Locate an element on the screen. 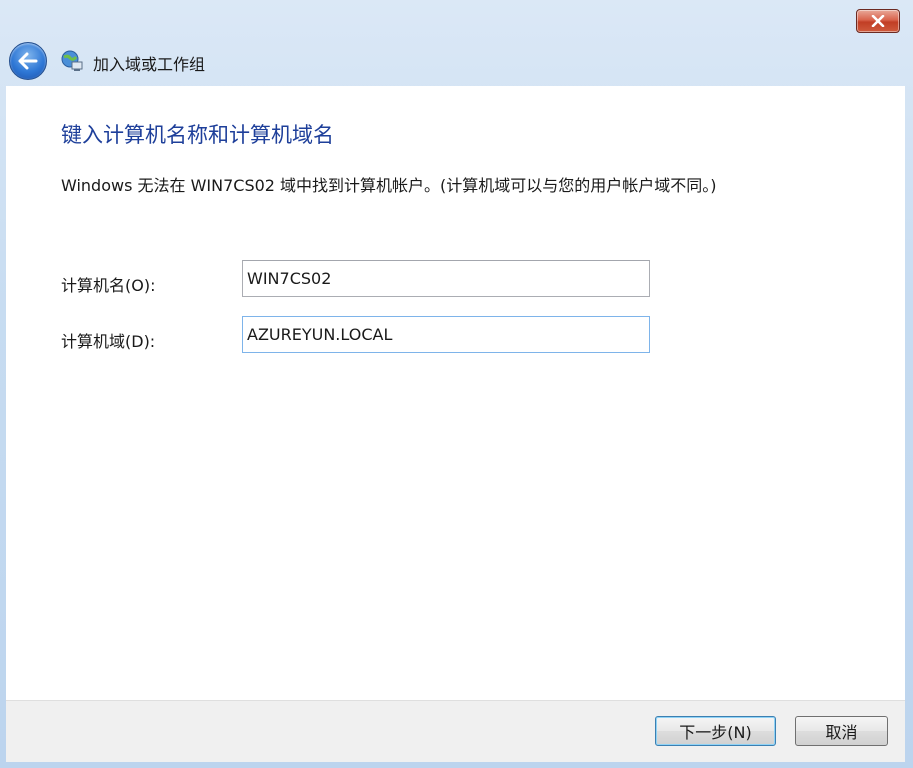  next-button: 下一步(N) is located at coordinates (715, 731).